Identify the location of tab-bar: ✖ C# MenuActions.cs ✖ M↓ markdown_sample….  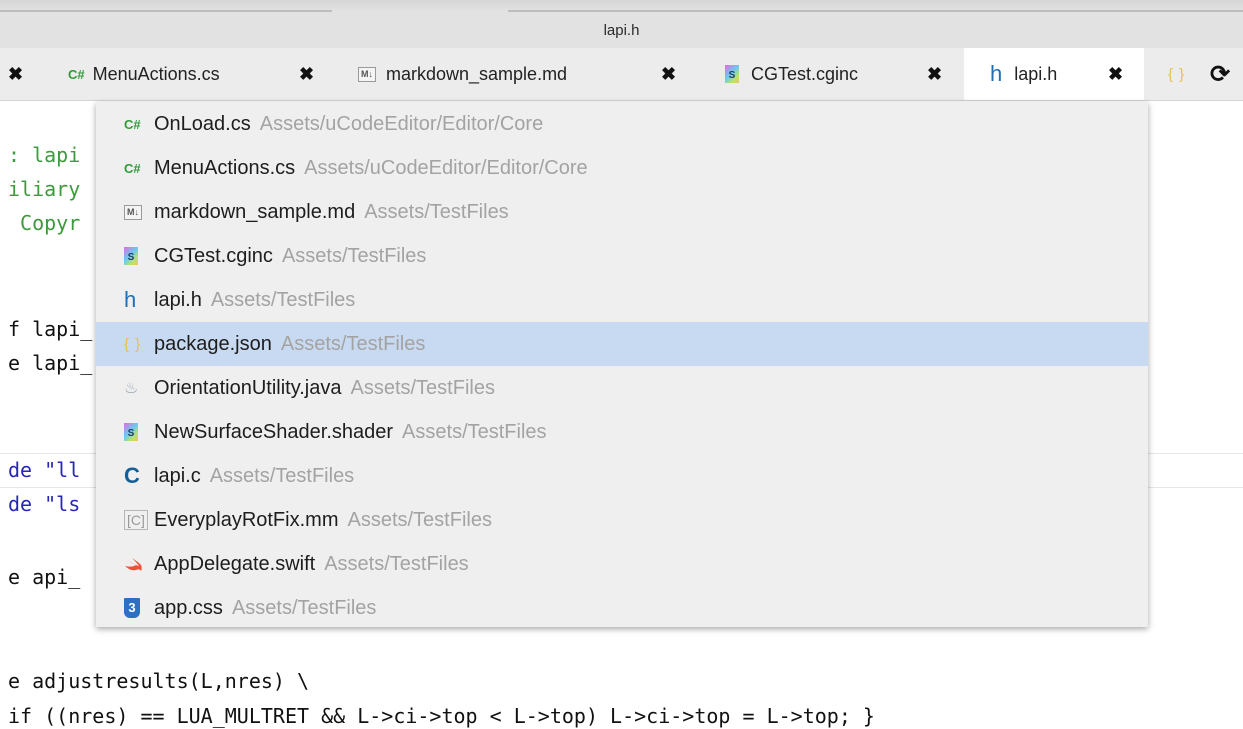
(621, 74).